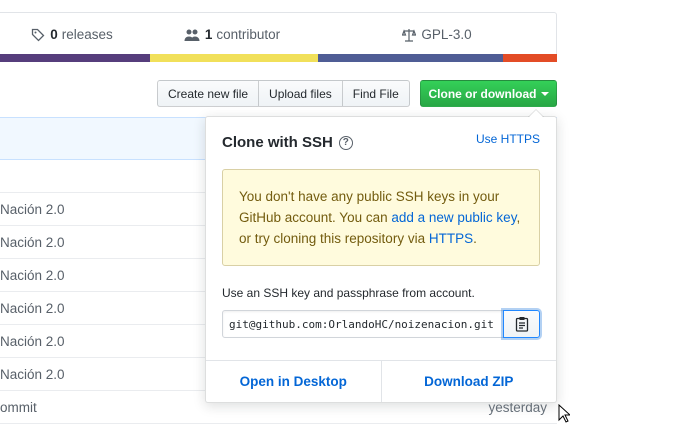 This screenshot has width=682, height=429. I want to click on contributors-count: 1, so click(208, 34).